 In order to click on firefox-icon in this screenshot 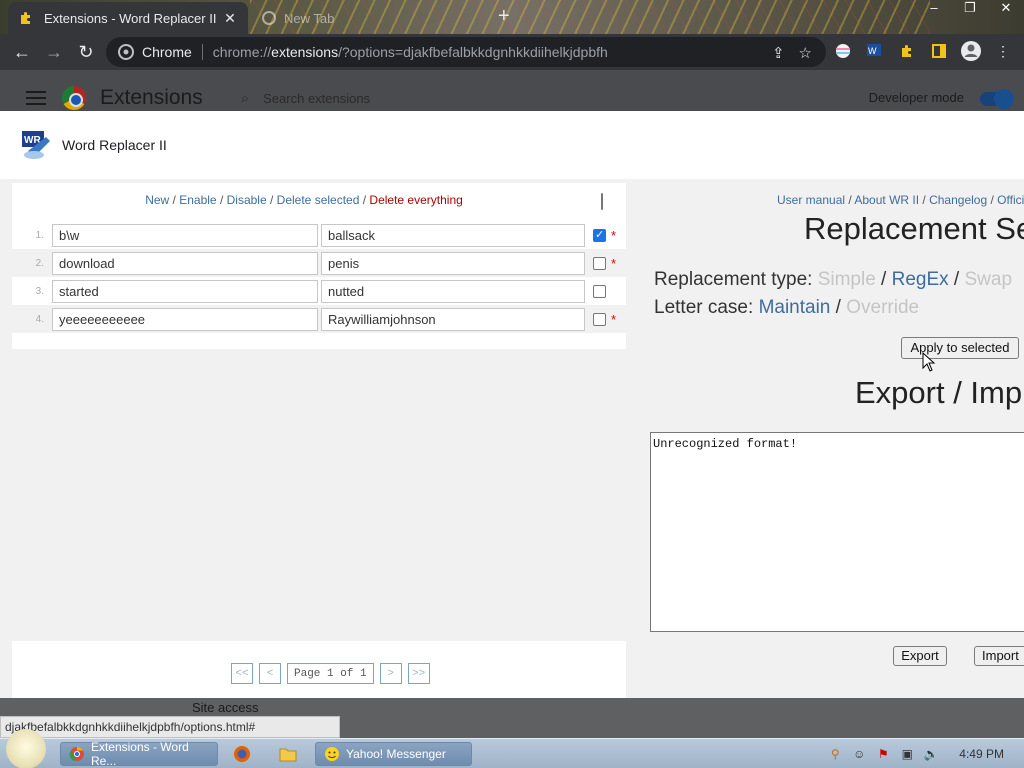, I will do `click(242, 754)`.